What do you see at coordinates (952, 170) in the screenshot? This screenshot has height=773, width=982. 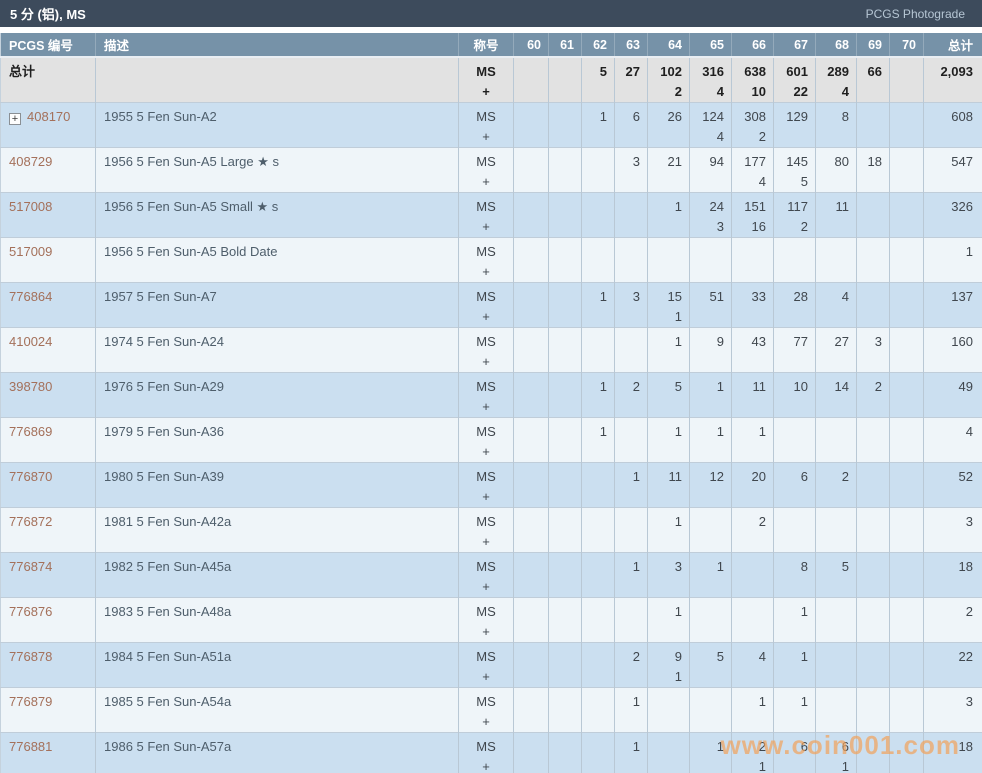 I see `total-cell: 547` at bounding box center [952, 170].